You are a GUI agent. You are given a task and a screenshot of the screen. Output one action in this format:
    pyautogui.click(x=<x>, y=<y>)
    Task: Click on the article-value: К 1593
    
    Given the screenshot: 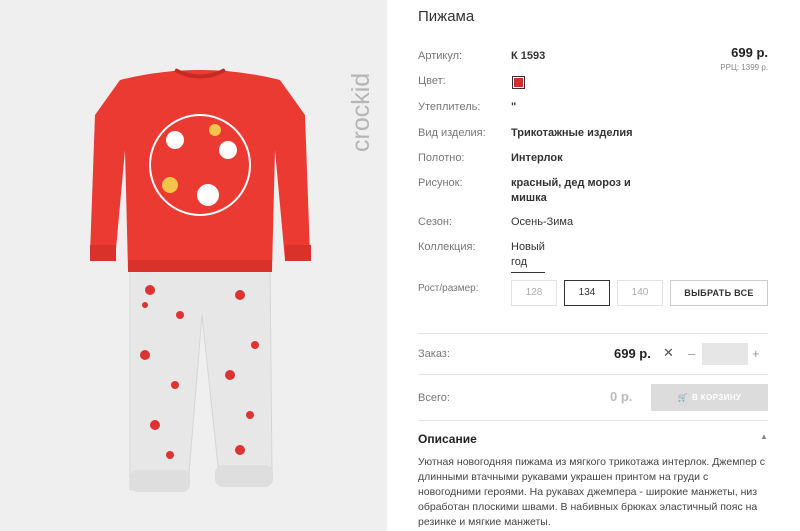 What is the action you would take?
    pyautogui.click(x=528, y=56)
    